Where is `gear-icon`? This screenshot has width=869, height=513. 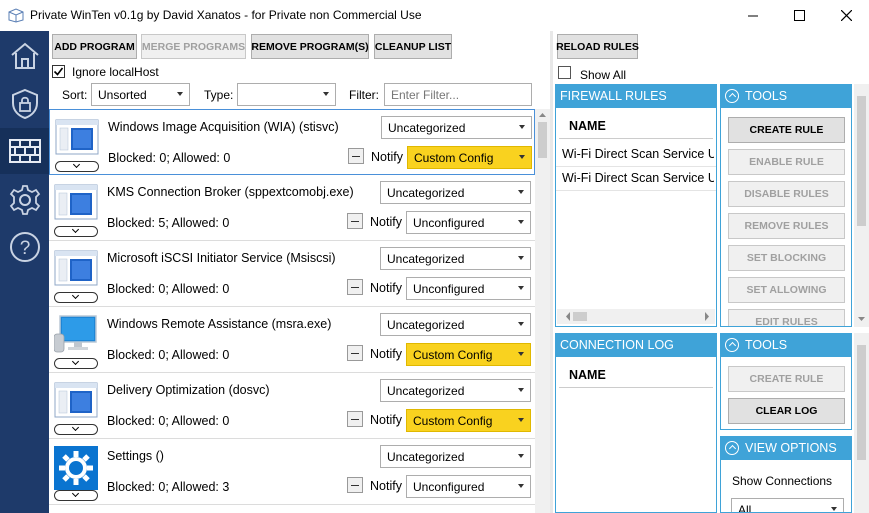
gear-icon is located at coordinates (24, 200).